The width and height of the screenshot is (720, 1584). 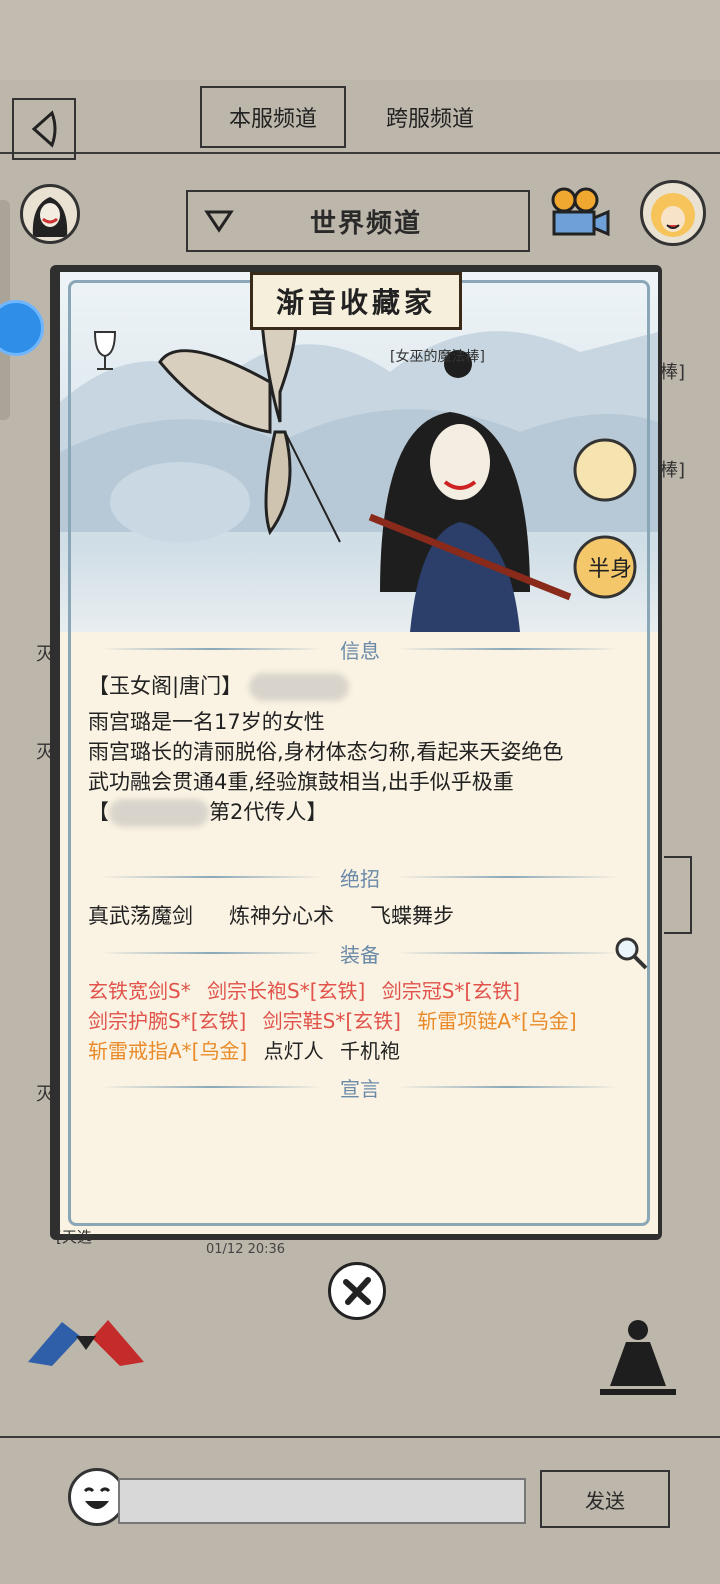 I want to click on skill-item: 炼神分心术, so click(x=281, y=915).